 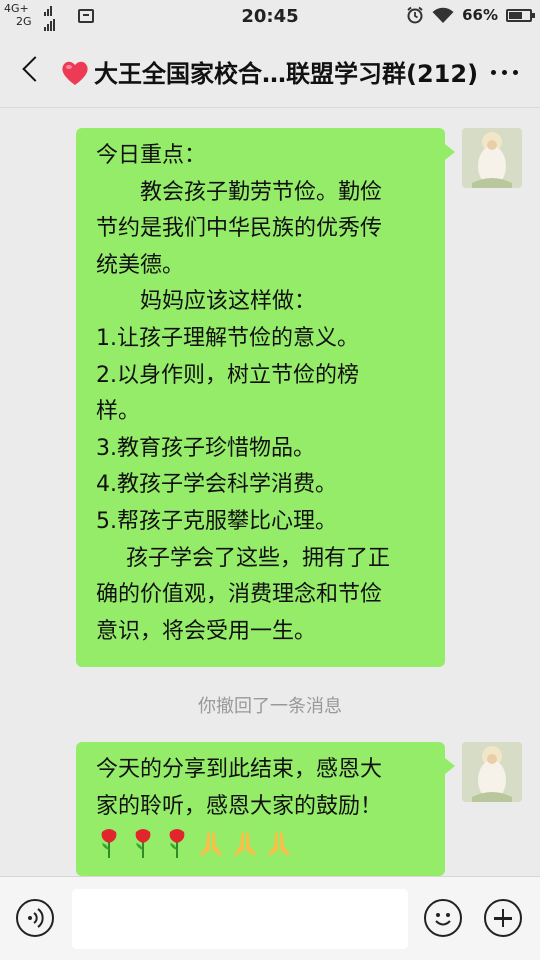 What do you see at coordinates (493, 72) in the screenshot?
I see `more-dots-icon` at bounding box center [493, 72].